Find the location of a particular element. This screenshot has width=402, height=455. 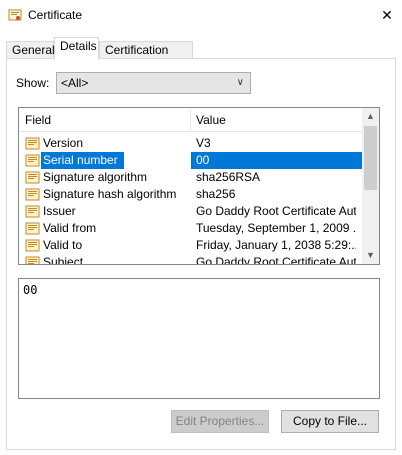

field-value-text: 00 is located at coordinates (30, 290).